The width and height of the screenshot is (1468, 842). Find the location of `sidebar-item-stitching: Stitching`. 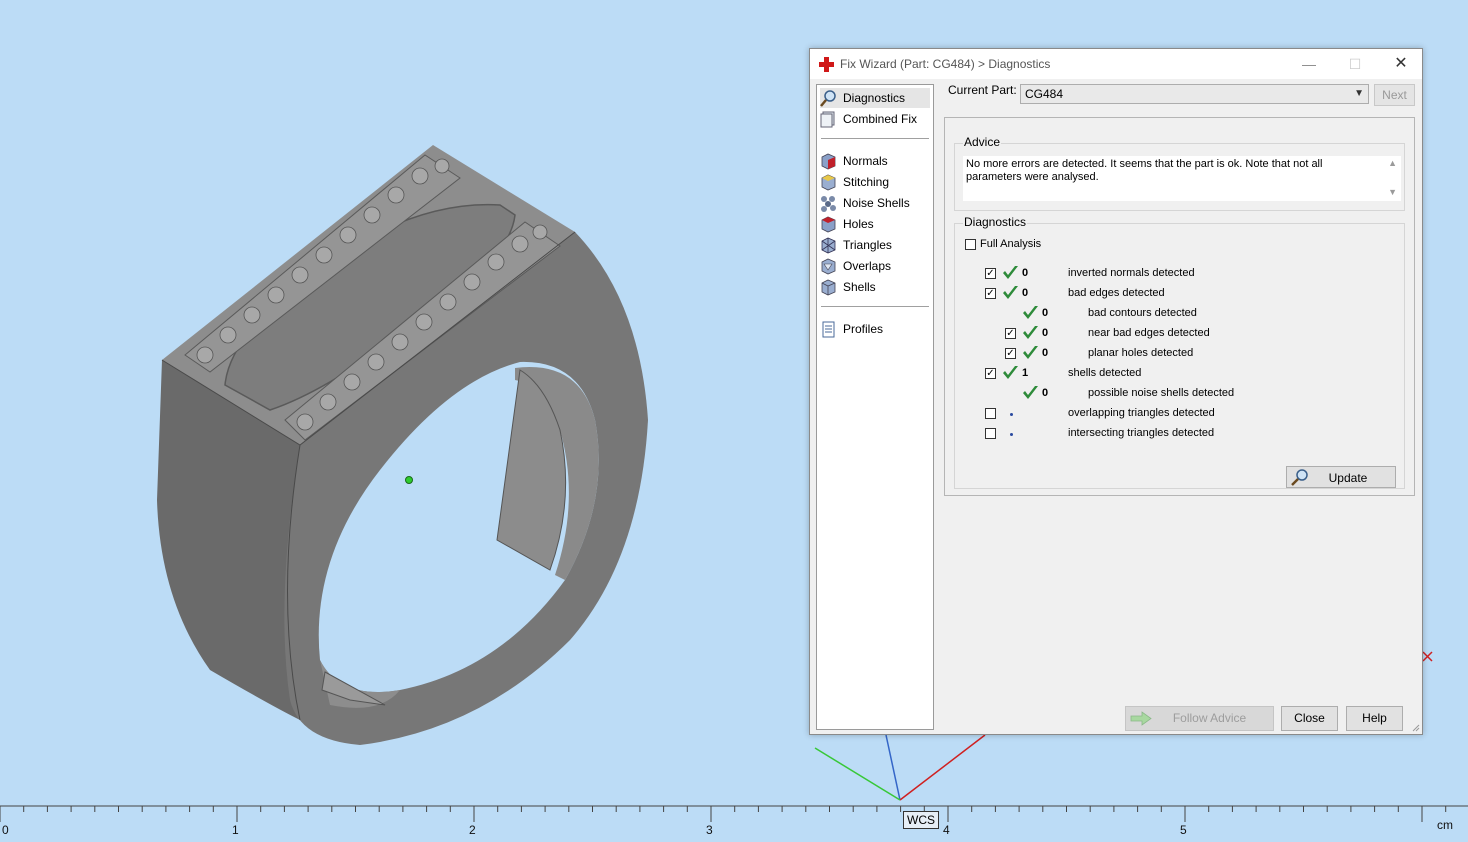

sidebar-item-stitching: Stitching is located at coordinates (875, 182).